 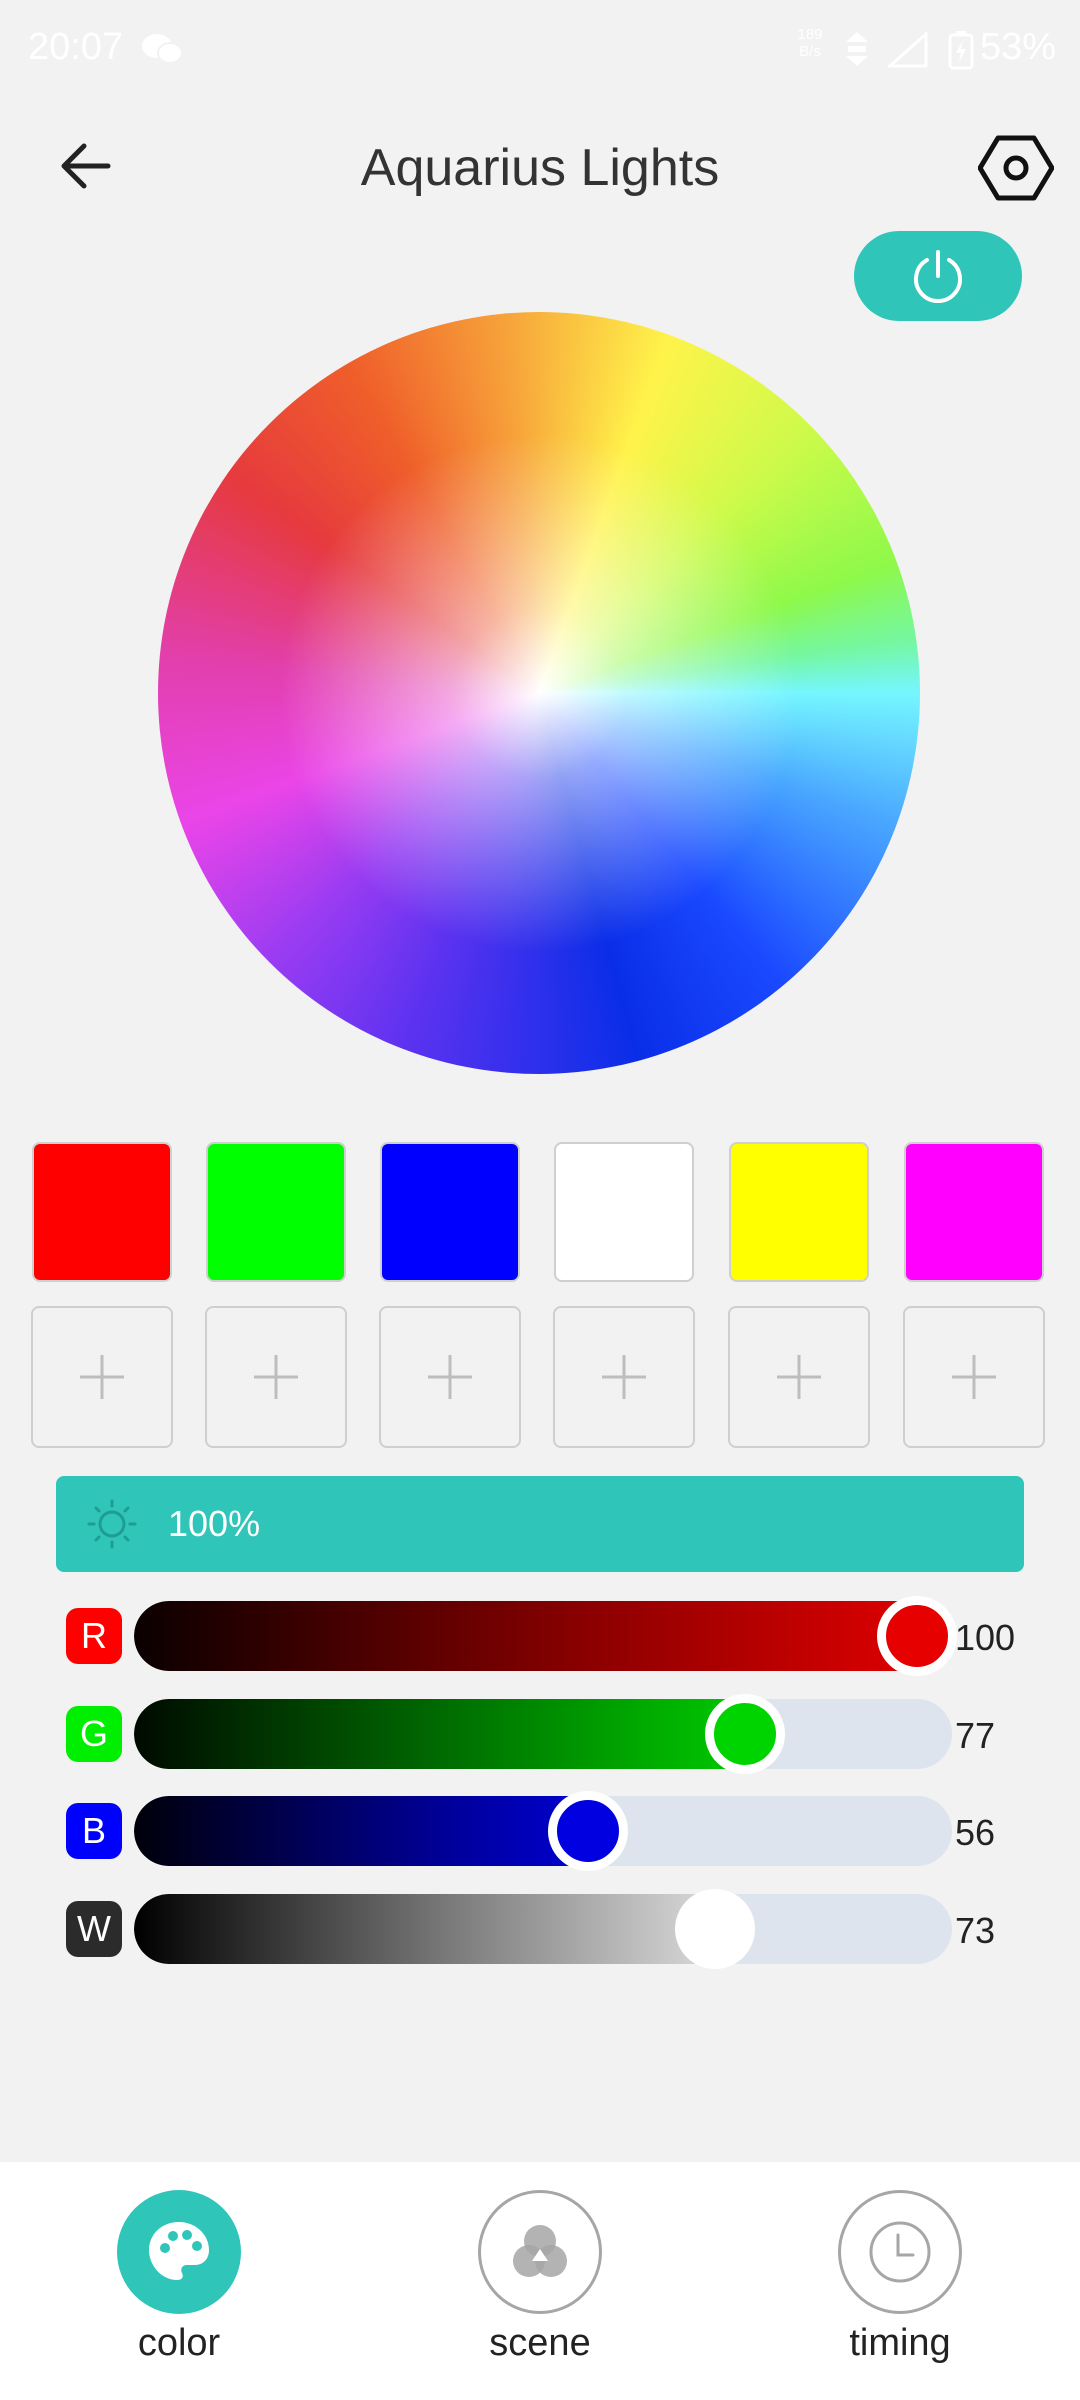 I want to click on b-slider-track, so click(x=543, y=1831).